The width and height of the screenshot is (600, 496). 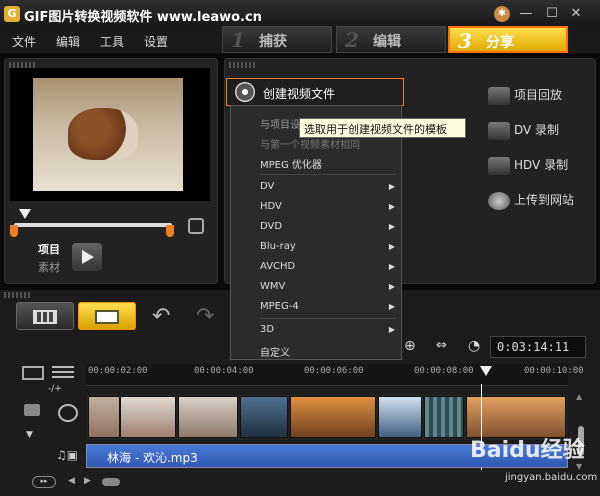 What do you see at coordinates (543, 200) in the screenshot?
I see `action-upload-web: 上传到网站` at bounding box center [543, 200].